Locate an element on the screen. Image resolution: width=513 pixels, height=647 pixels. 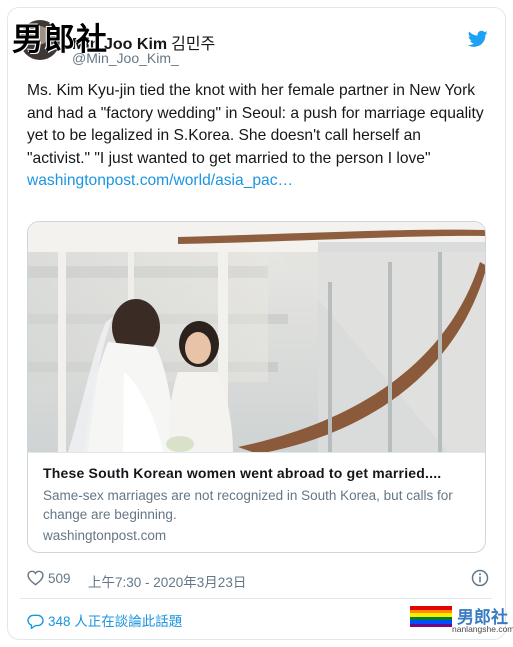
rainbow-flag-icon is located at coordinates (431, 616).